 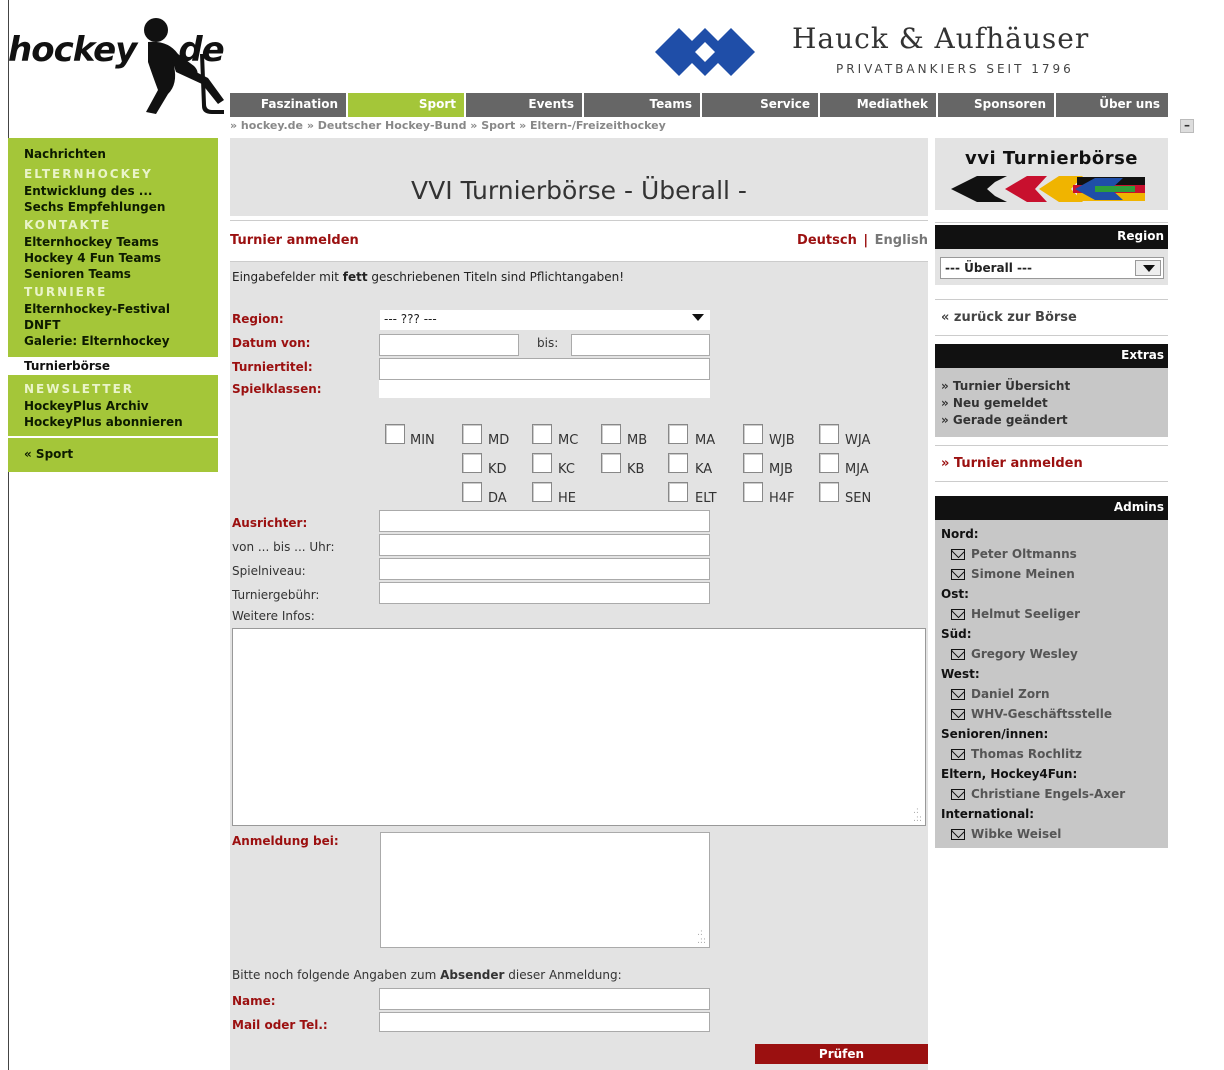 What do you see at coordinates (407, 105) in the screenshot?
I see `tab-sport: Sport` at bounding box center [407, 105].